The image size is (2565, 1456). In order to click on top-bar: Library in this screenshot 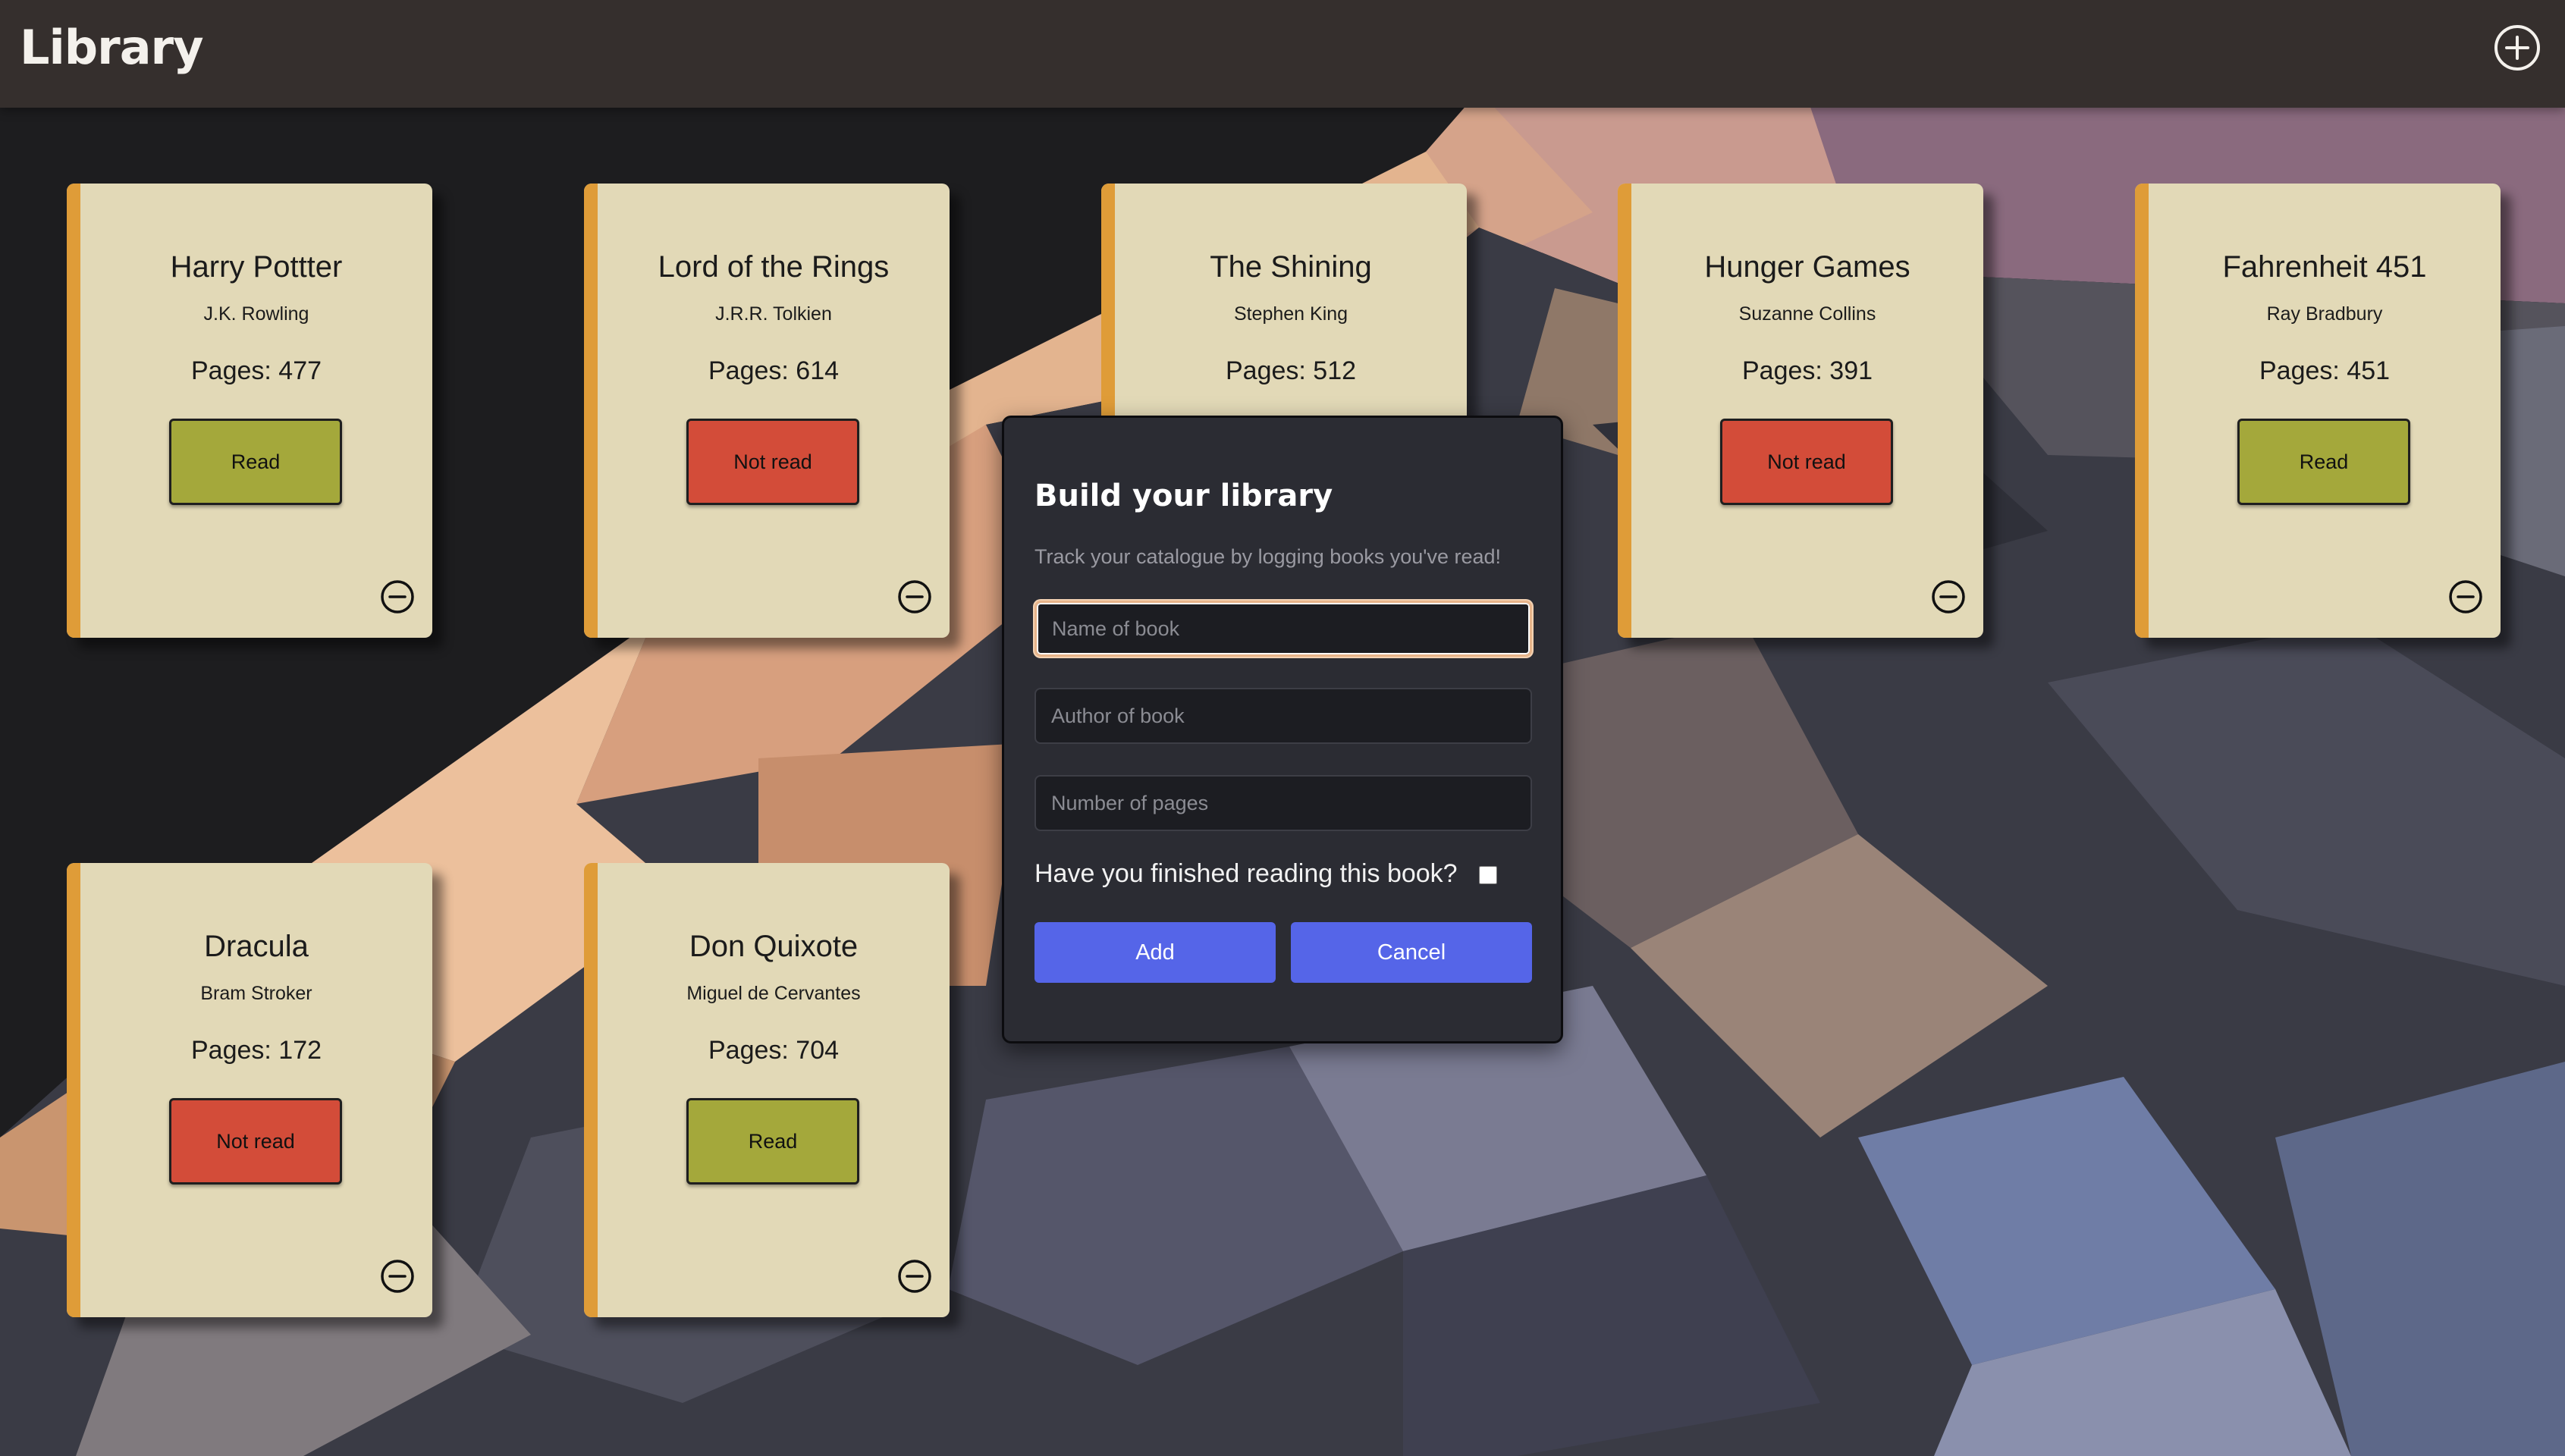, I will do `click(1282, 54)`.